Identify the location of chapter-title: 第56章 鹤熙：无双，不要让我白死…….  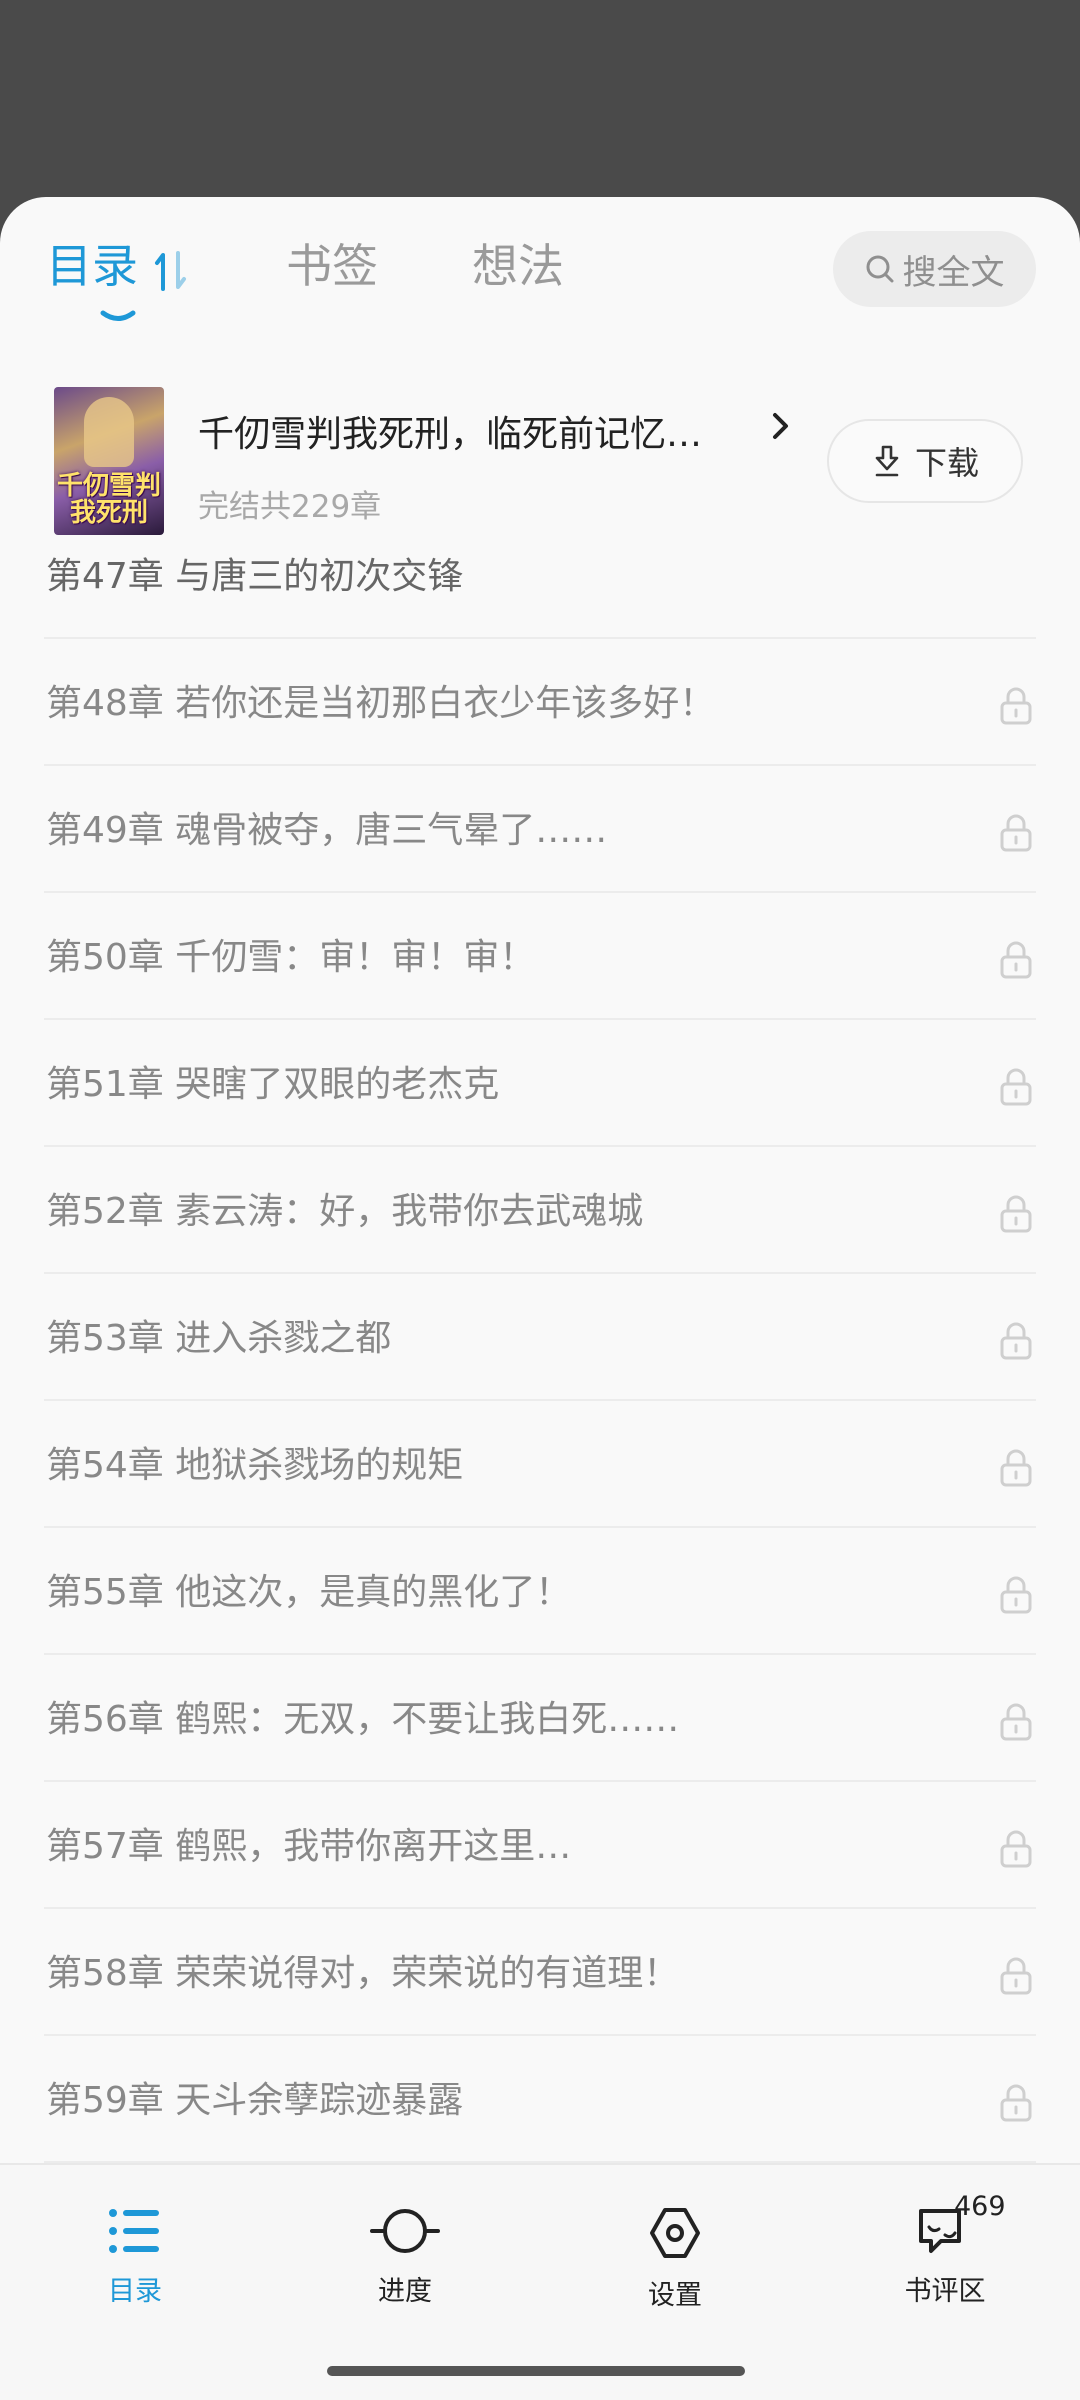
(363, 1719).